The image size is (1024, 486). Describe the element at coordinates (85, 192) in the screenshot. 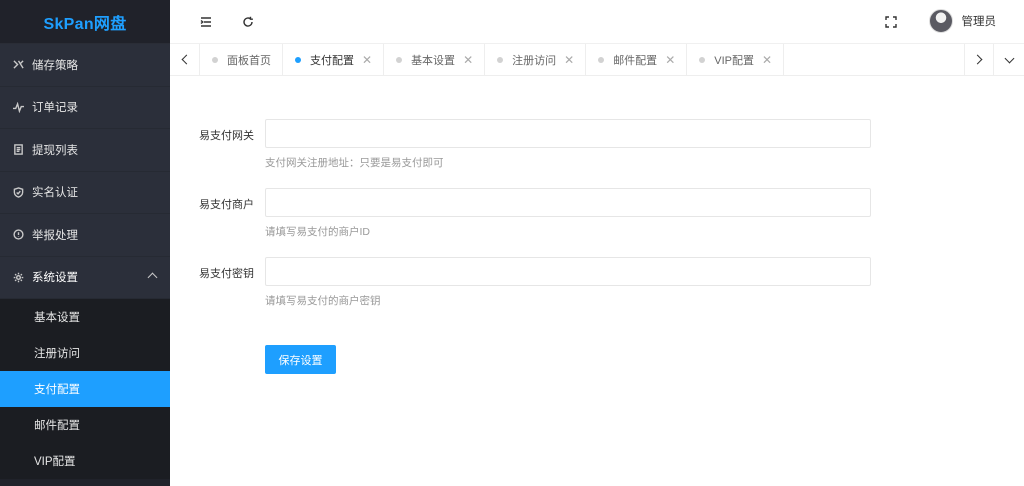

I see `sidebar-item-verification: 实名认证` at that location.